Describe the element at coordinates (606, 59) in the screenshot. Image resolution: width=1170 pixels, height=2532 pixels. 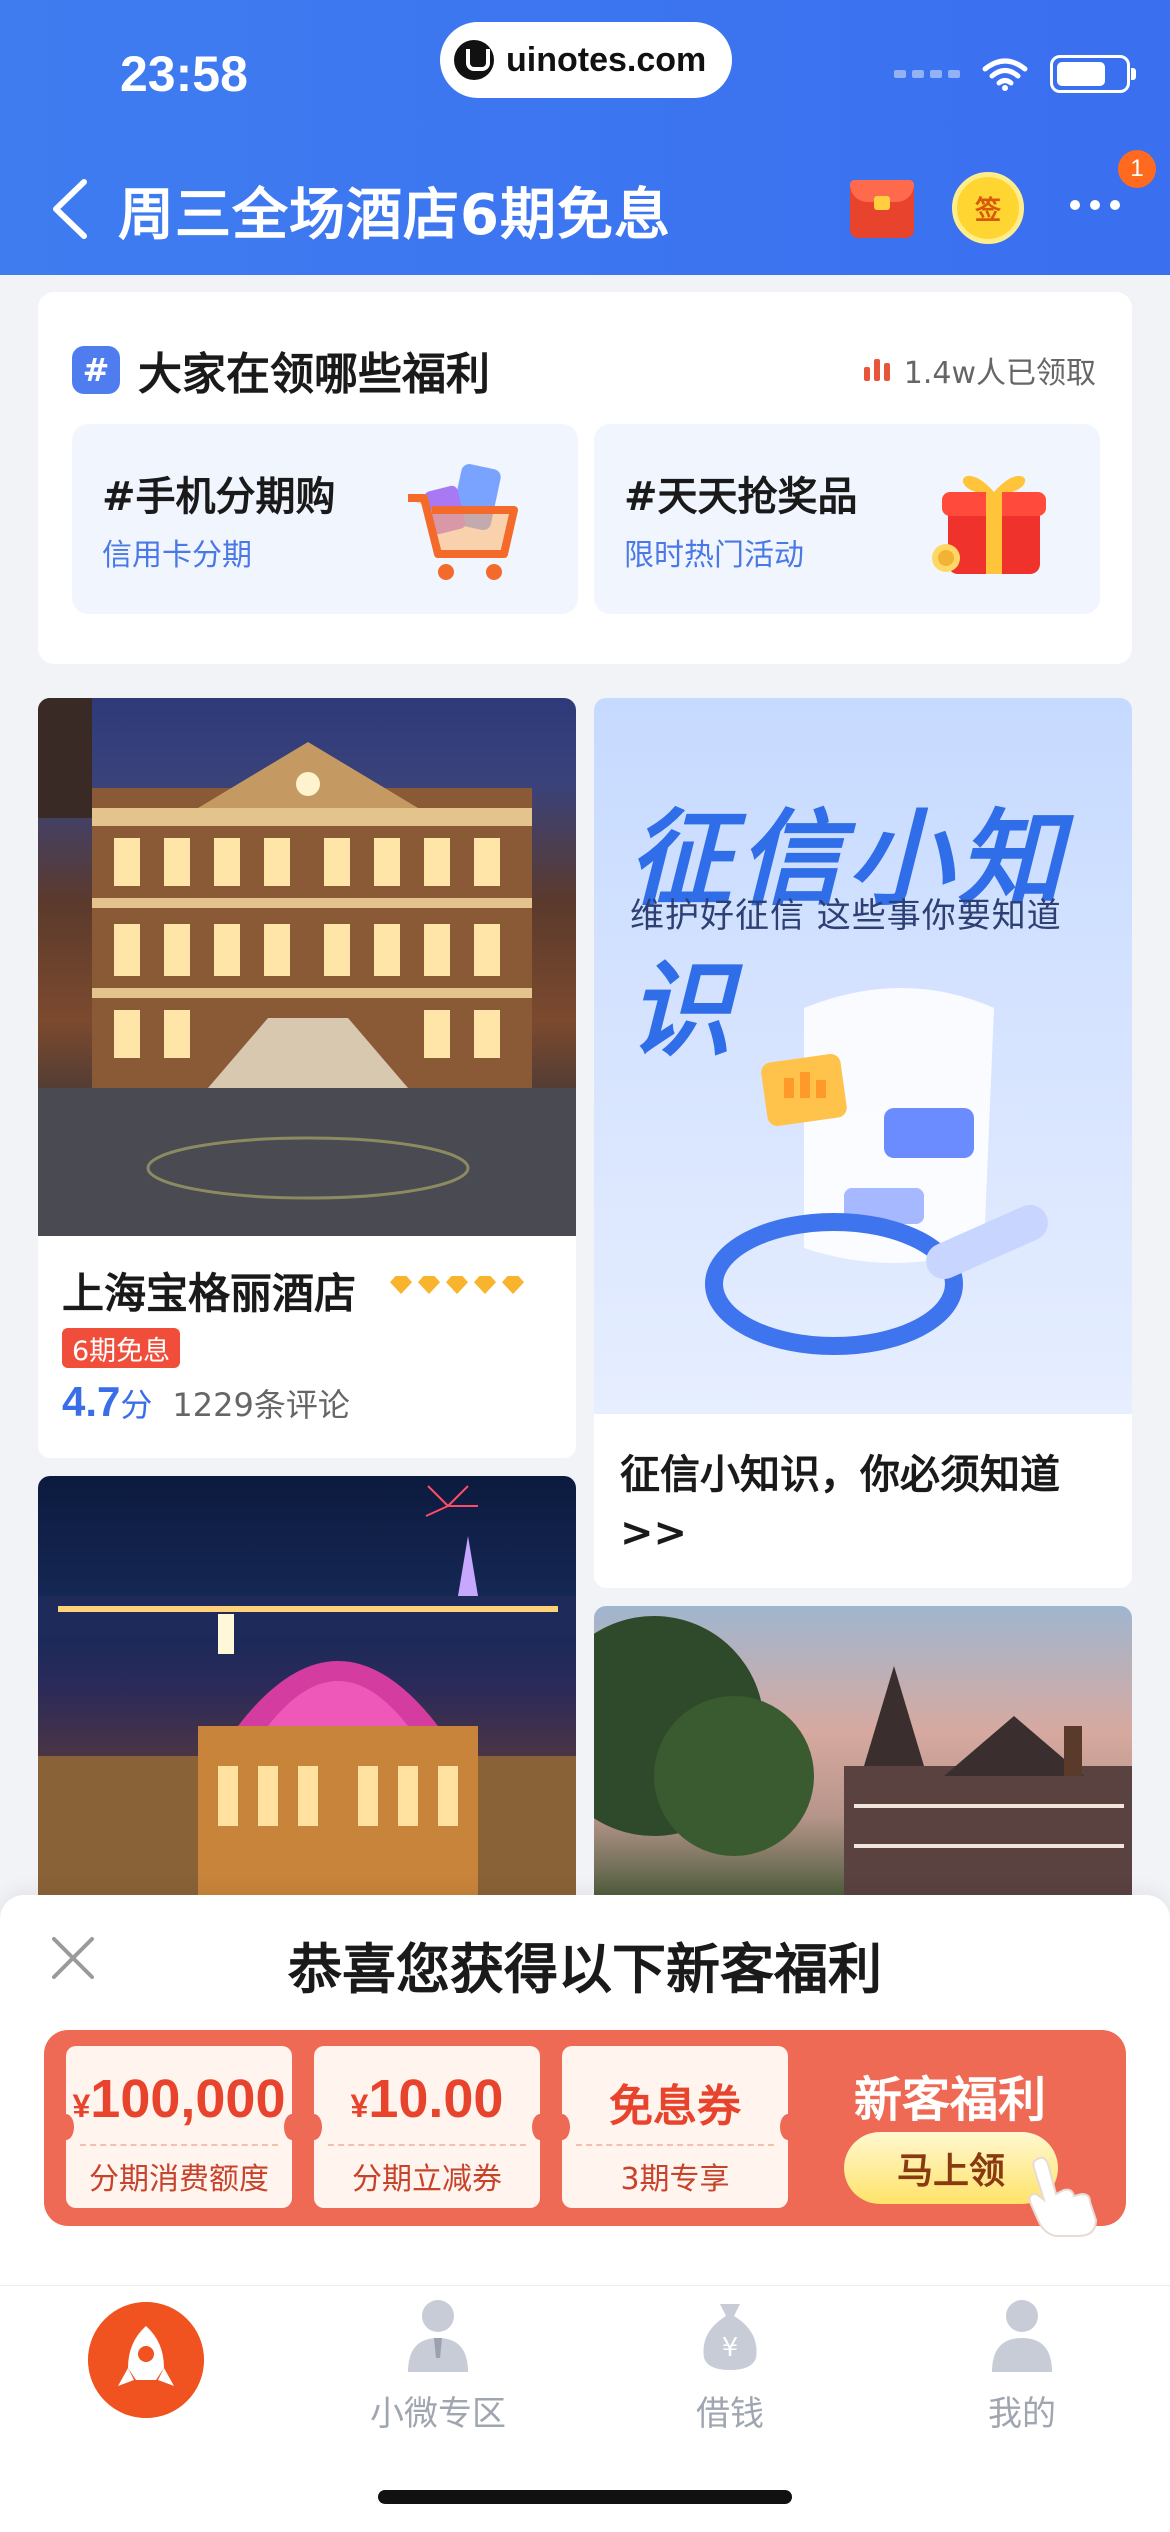
I see `site-name: uinotes.com` at that location.